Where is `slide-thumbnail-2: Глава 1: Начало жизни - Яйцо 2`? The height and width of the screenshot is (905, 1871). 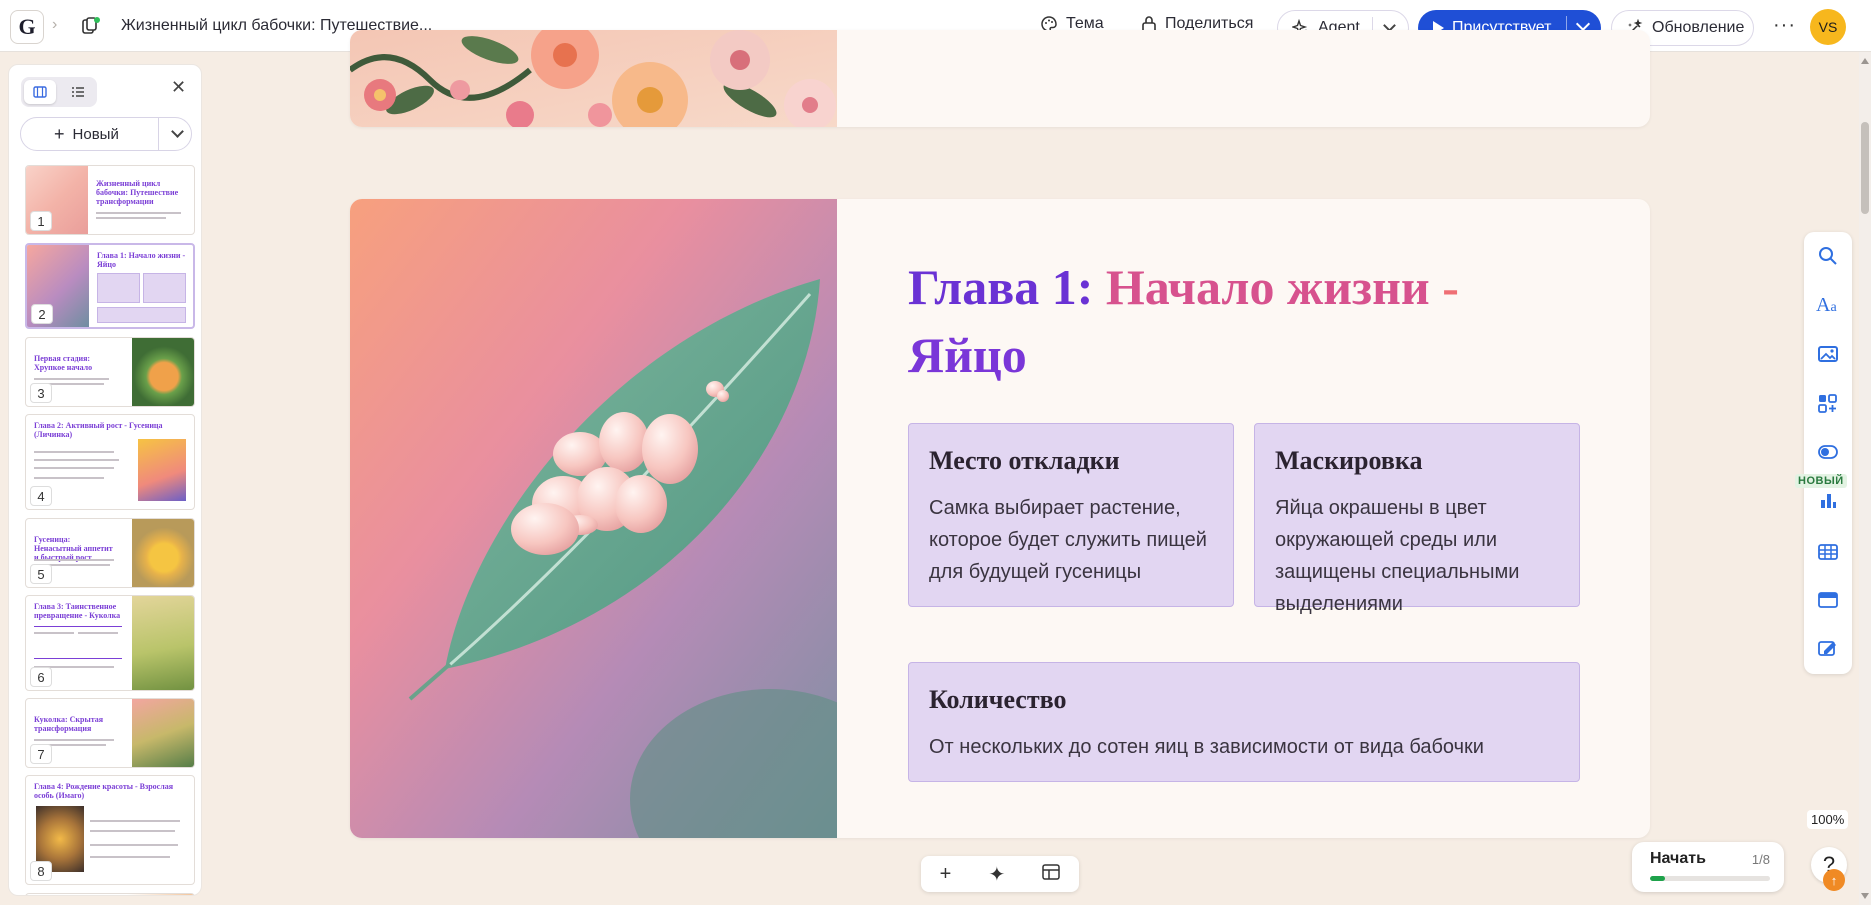
slide-thumbnail-2: Глава 1: Начало жизни - Яйцо 2 is located at coordinates (110, 286).